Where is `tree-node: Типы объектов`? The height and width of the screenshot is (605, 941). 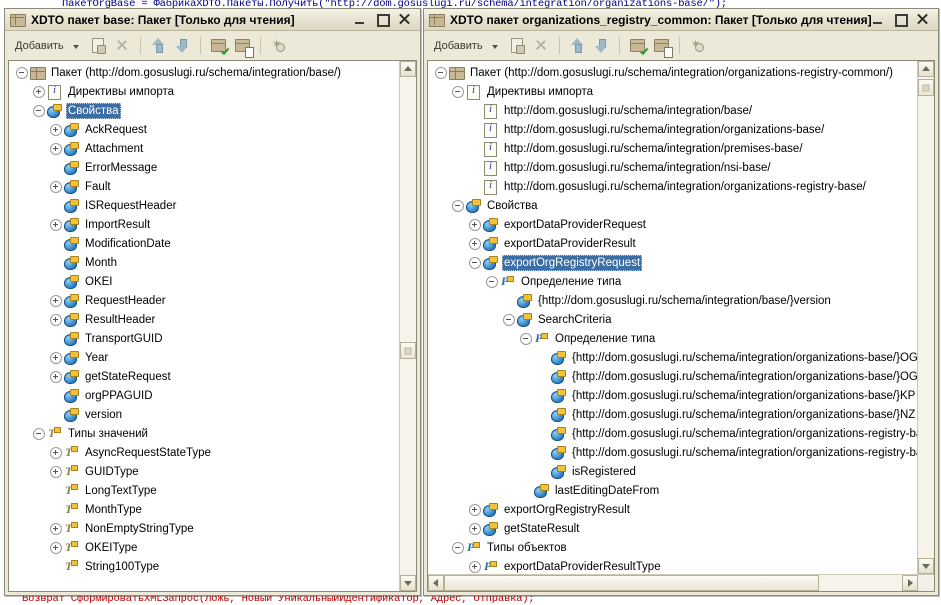
tree-node: Типы объектов is located at coordinates (672, 547).